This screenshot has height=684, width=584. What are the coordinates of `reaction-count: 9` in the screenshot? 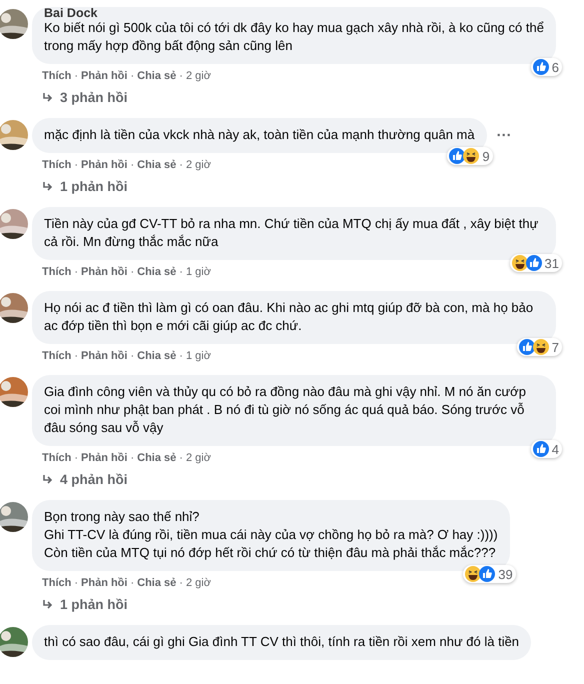 It's located at (470, 156).